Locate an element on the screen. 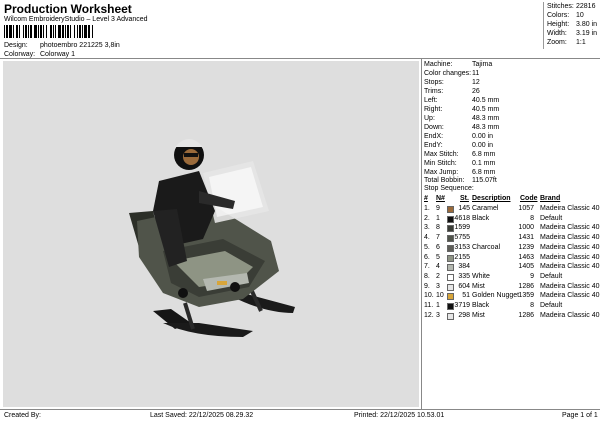 This screenshot has width=600, height=424. info-value-min-stitch: 0.1 mm is located at coordinates (484, 163).